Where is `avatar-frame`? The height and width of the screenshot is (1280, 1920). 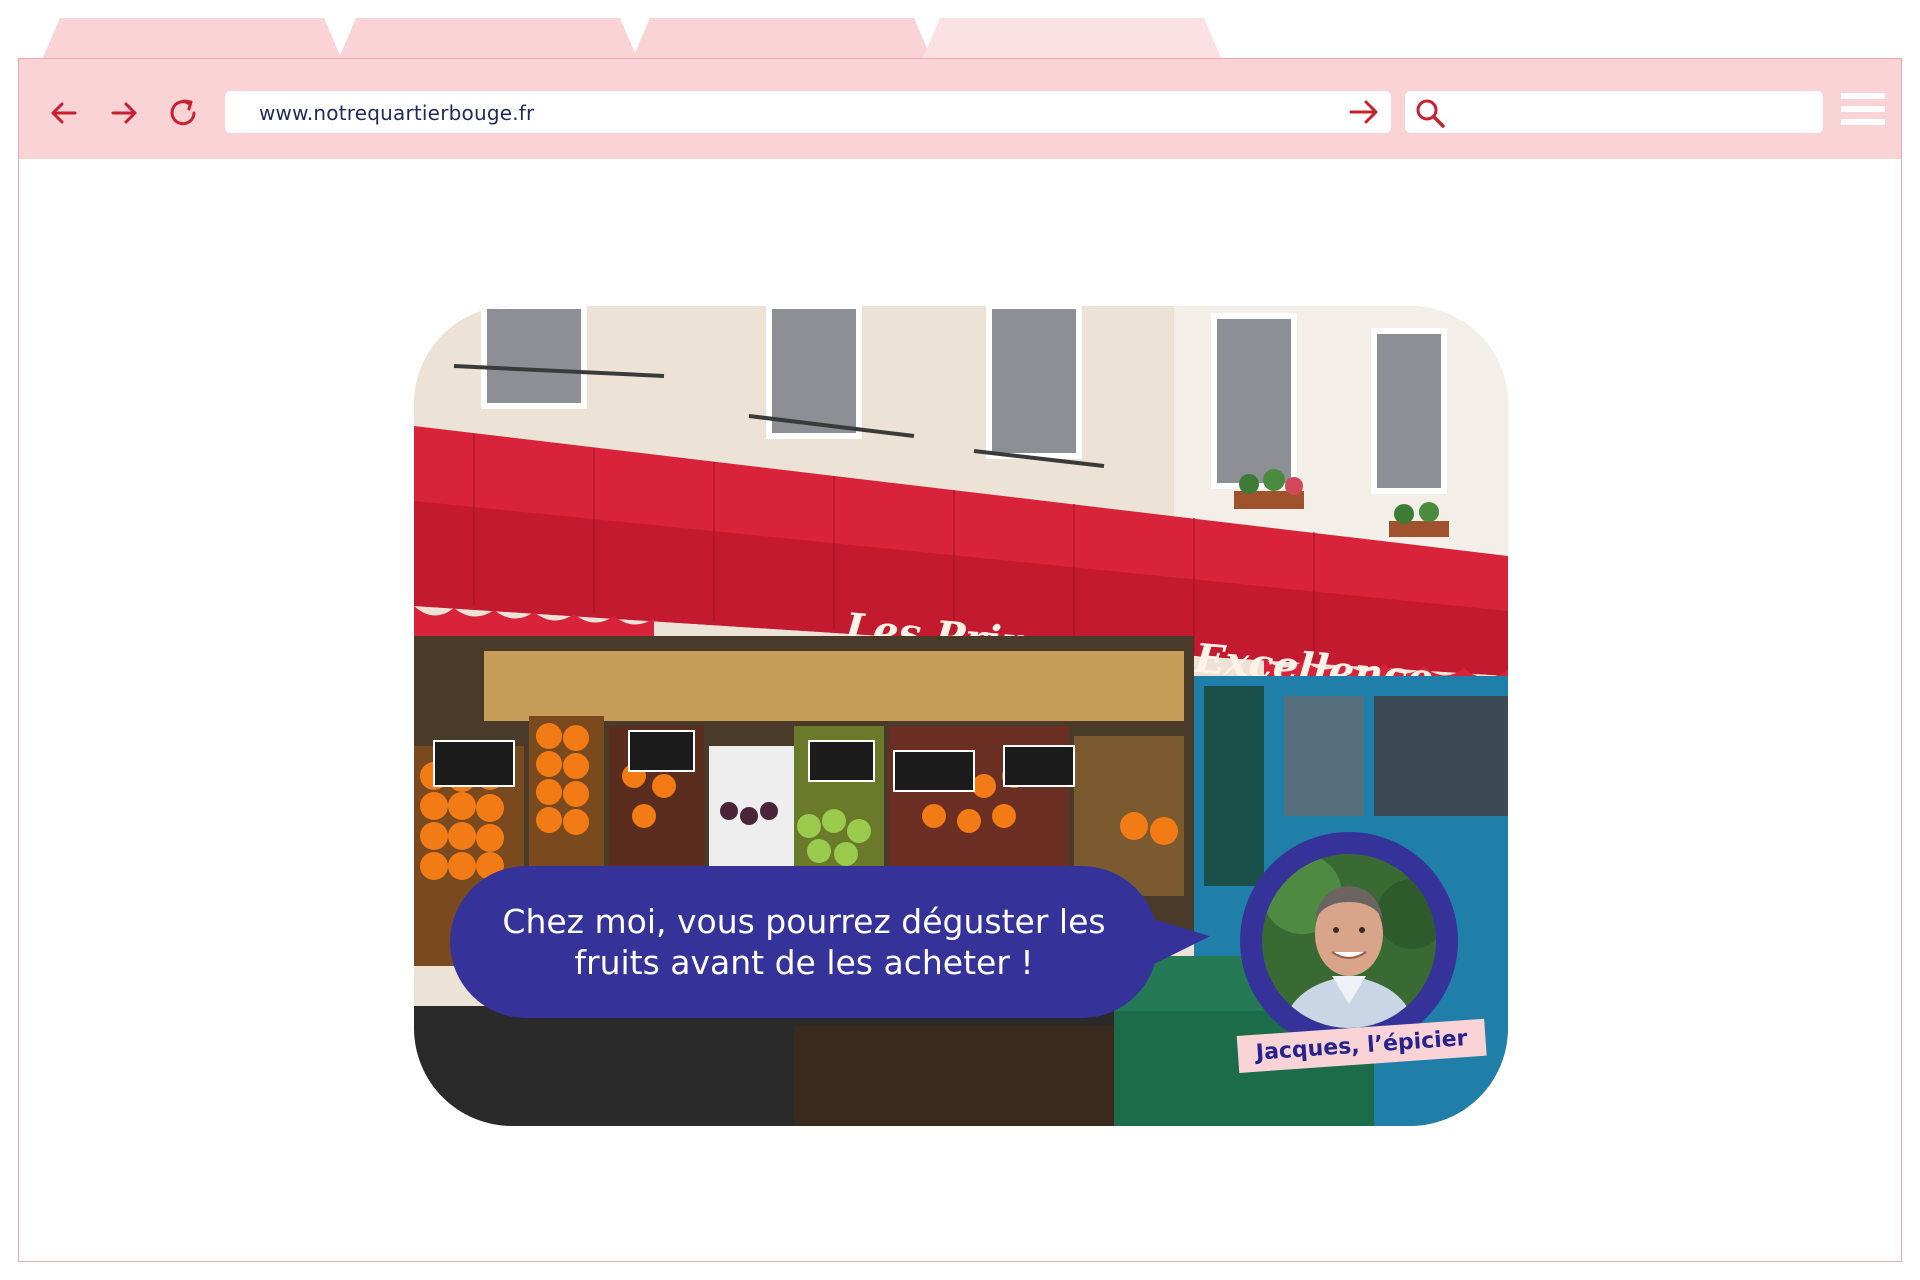 avatar-frame is located at coordinates (1349, 941).